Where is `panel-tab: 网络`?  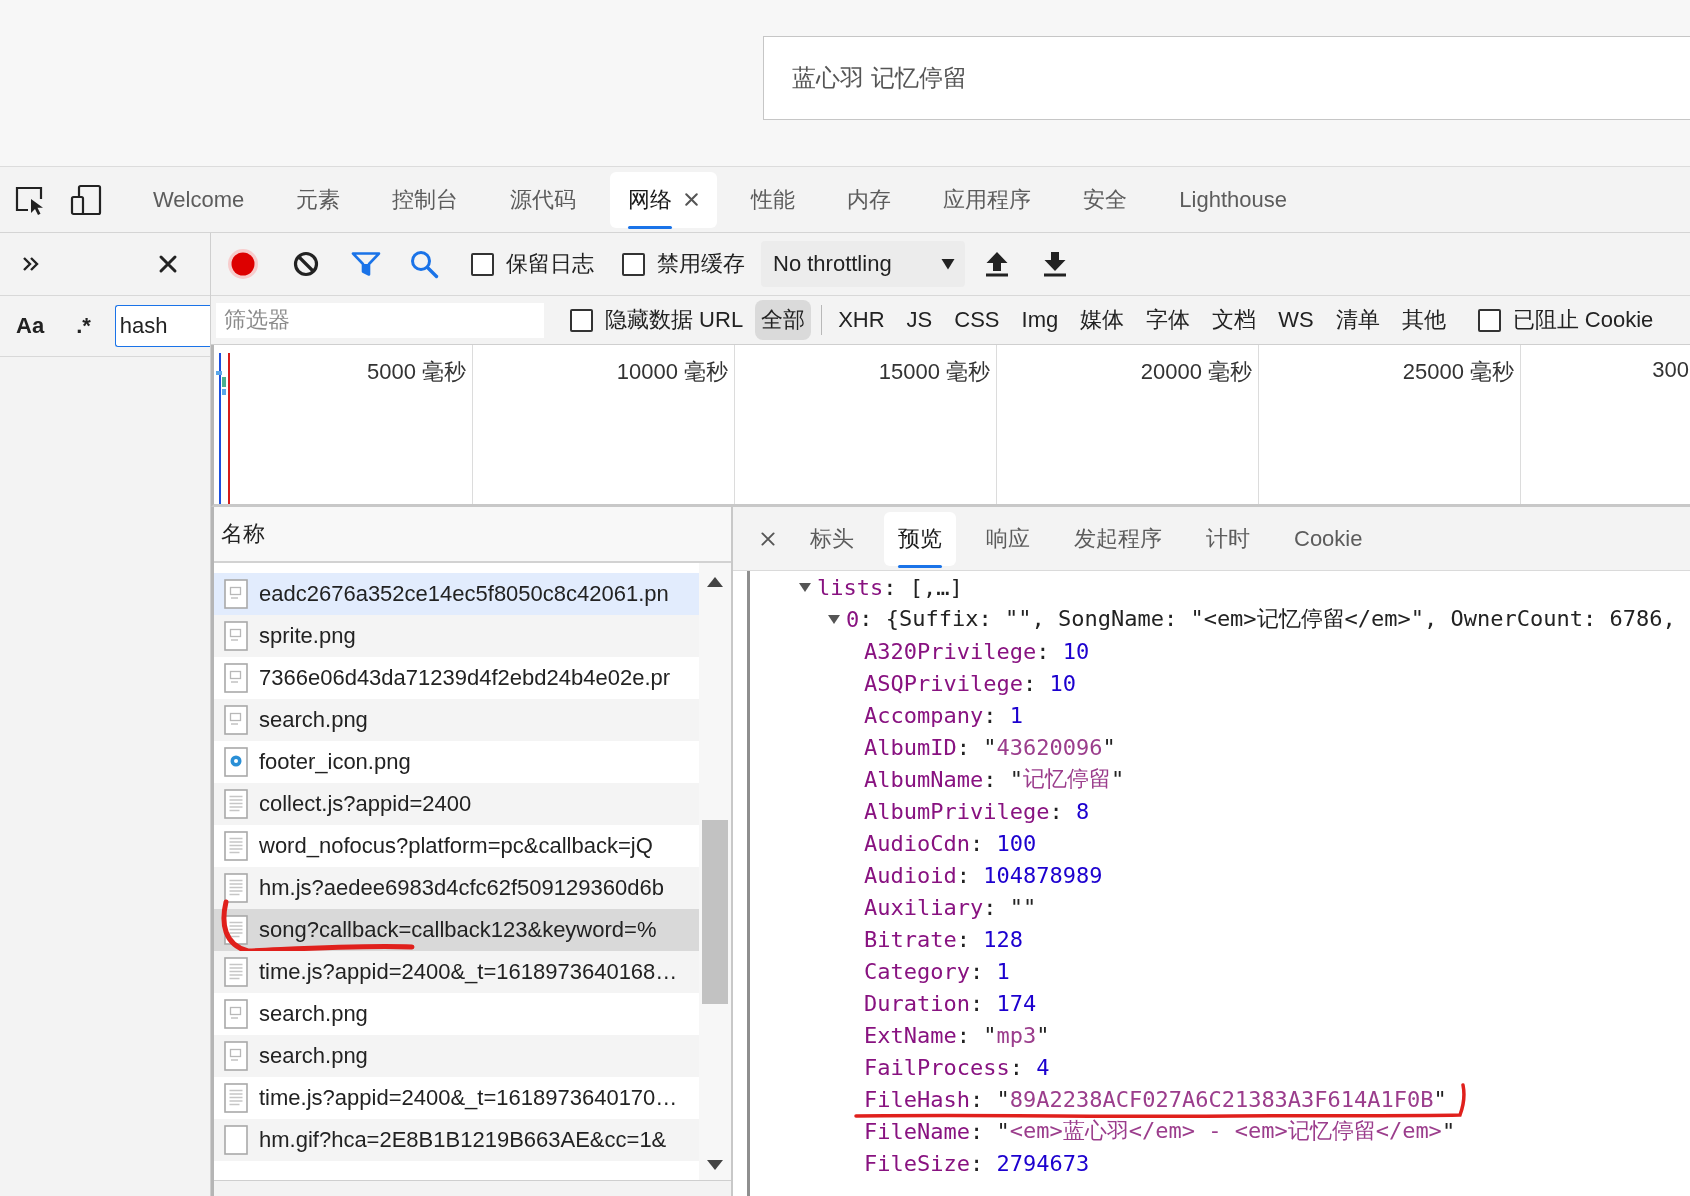 panel-tab: 网络 is located at coordinates (664, 199).